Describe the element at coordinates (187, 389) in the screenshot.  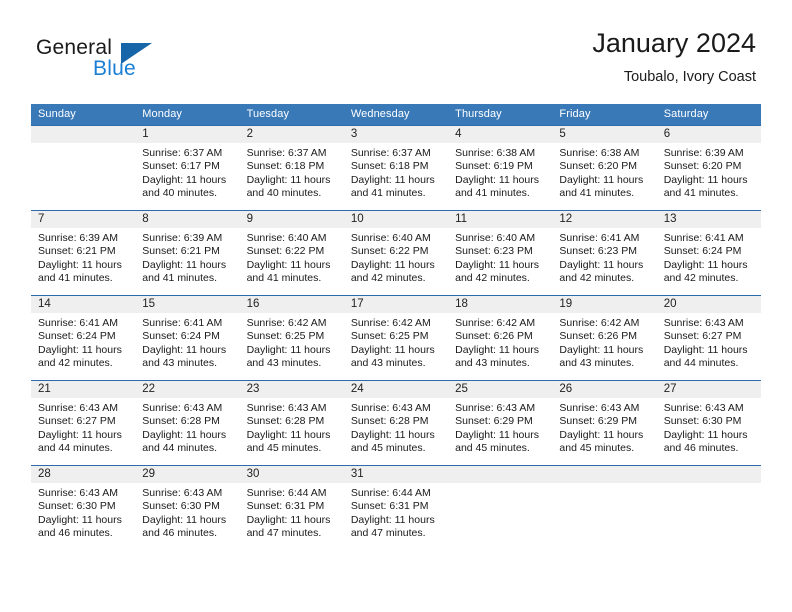
I see `day-number: 22` at that location.